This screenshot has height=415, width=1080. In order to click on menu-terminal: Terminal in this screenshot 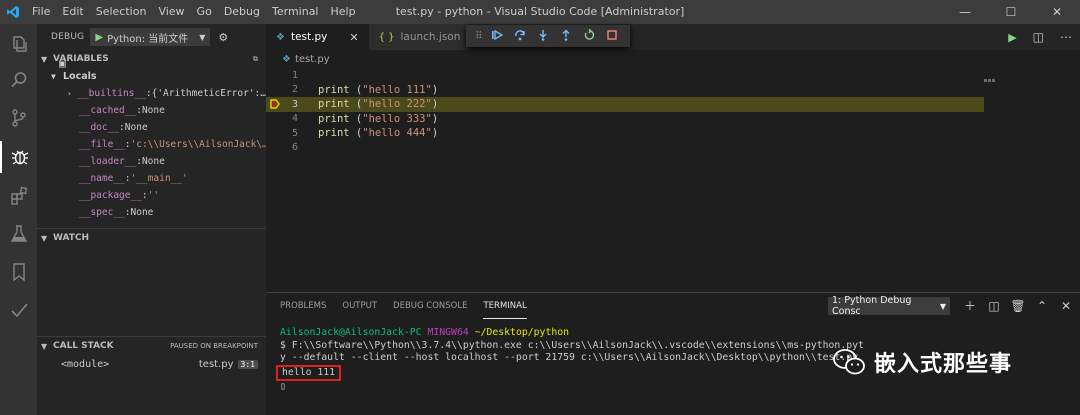, I will do `click(295, 12)`.